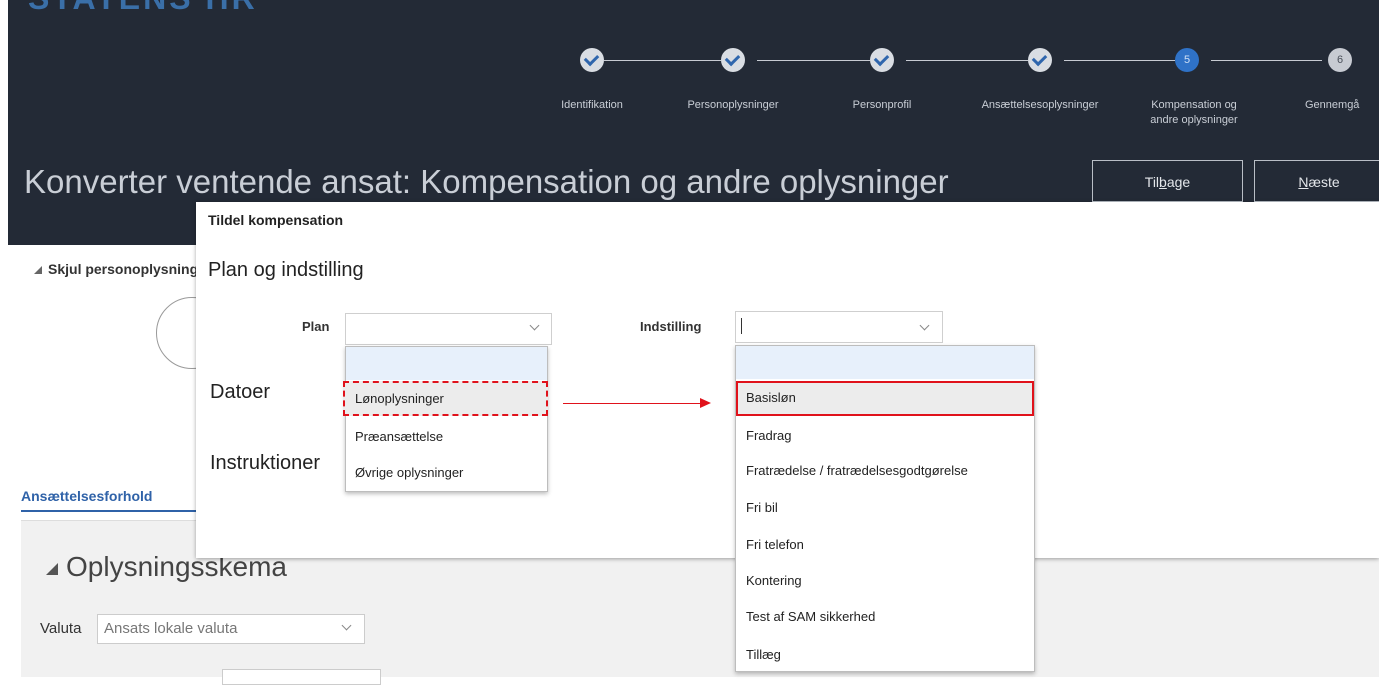 The height and width of the screenshot is (685, 1379). I want to click on plan-option-label: Lønoplysninger, so click(399, 398).